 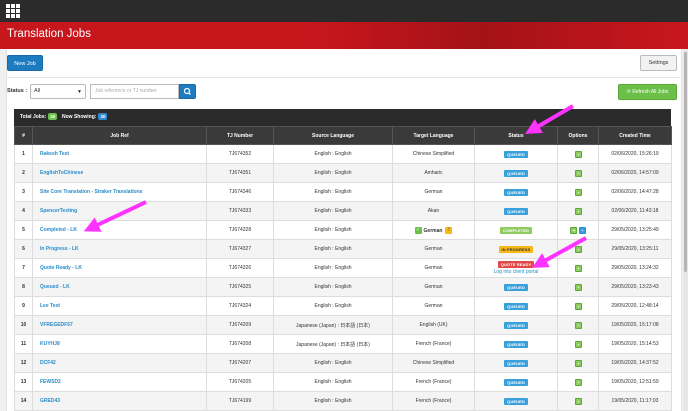 I want to click on row-number: 9, so click(x=23, y=306).